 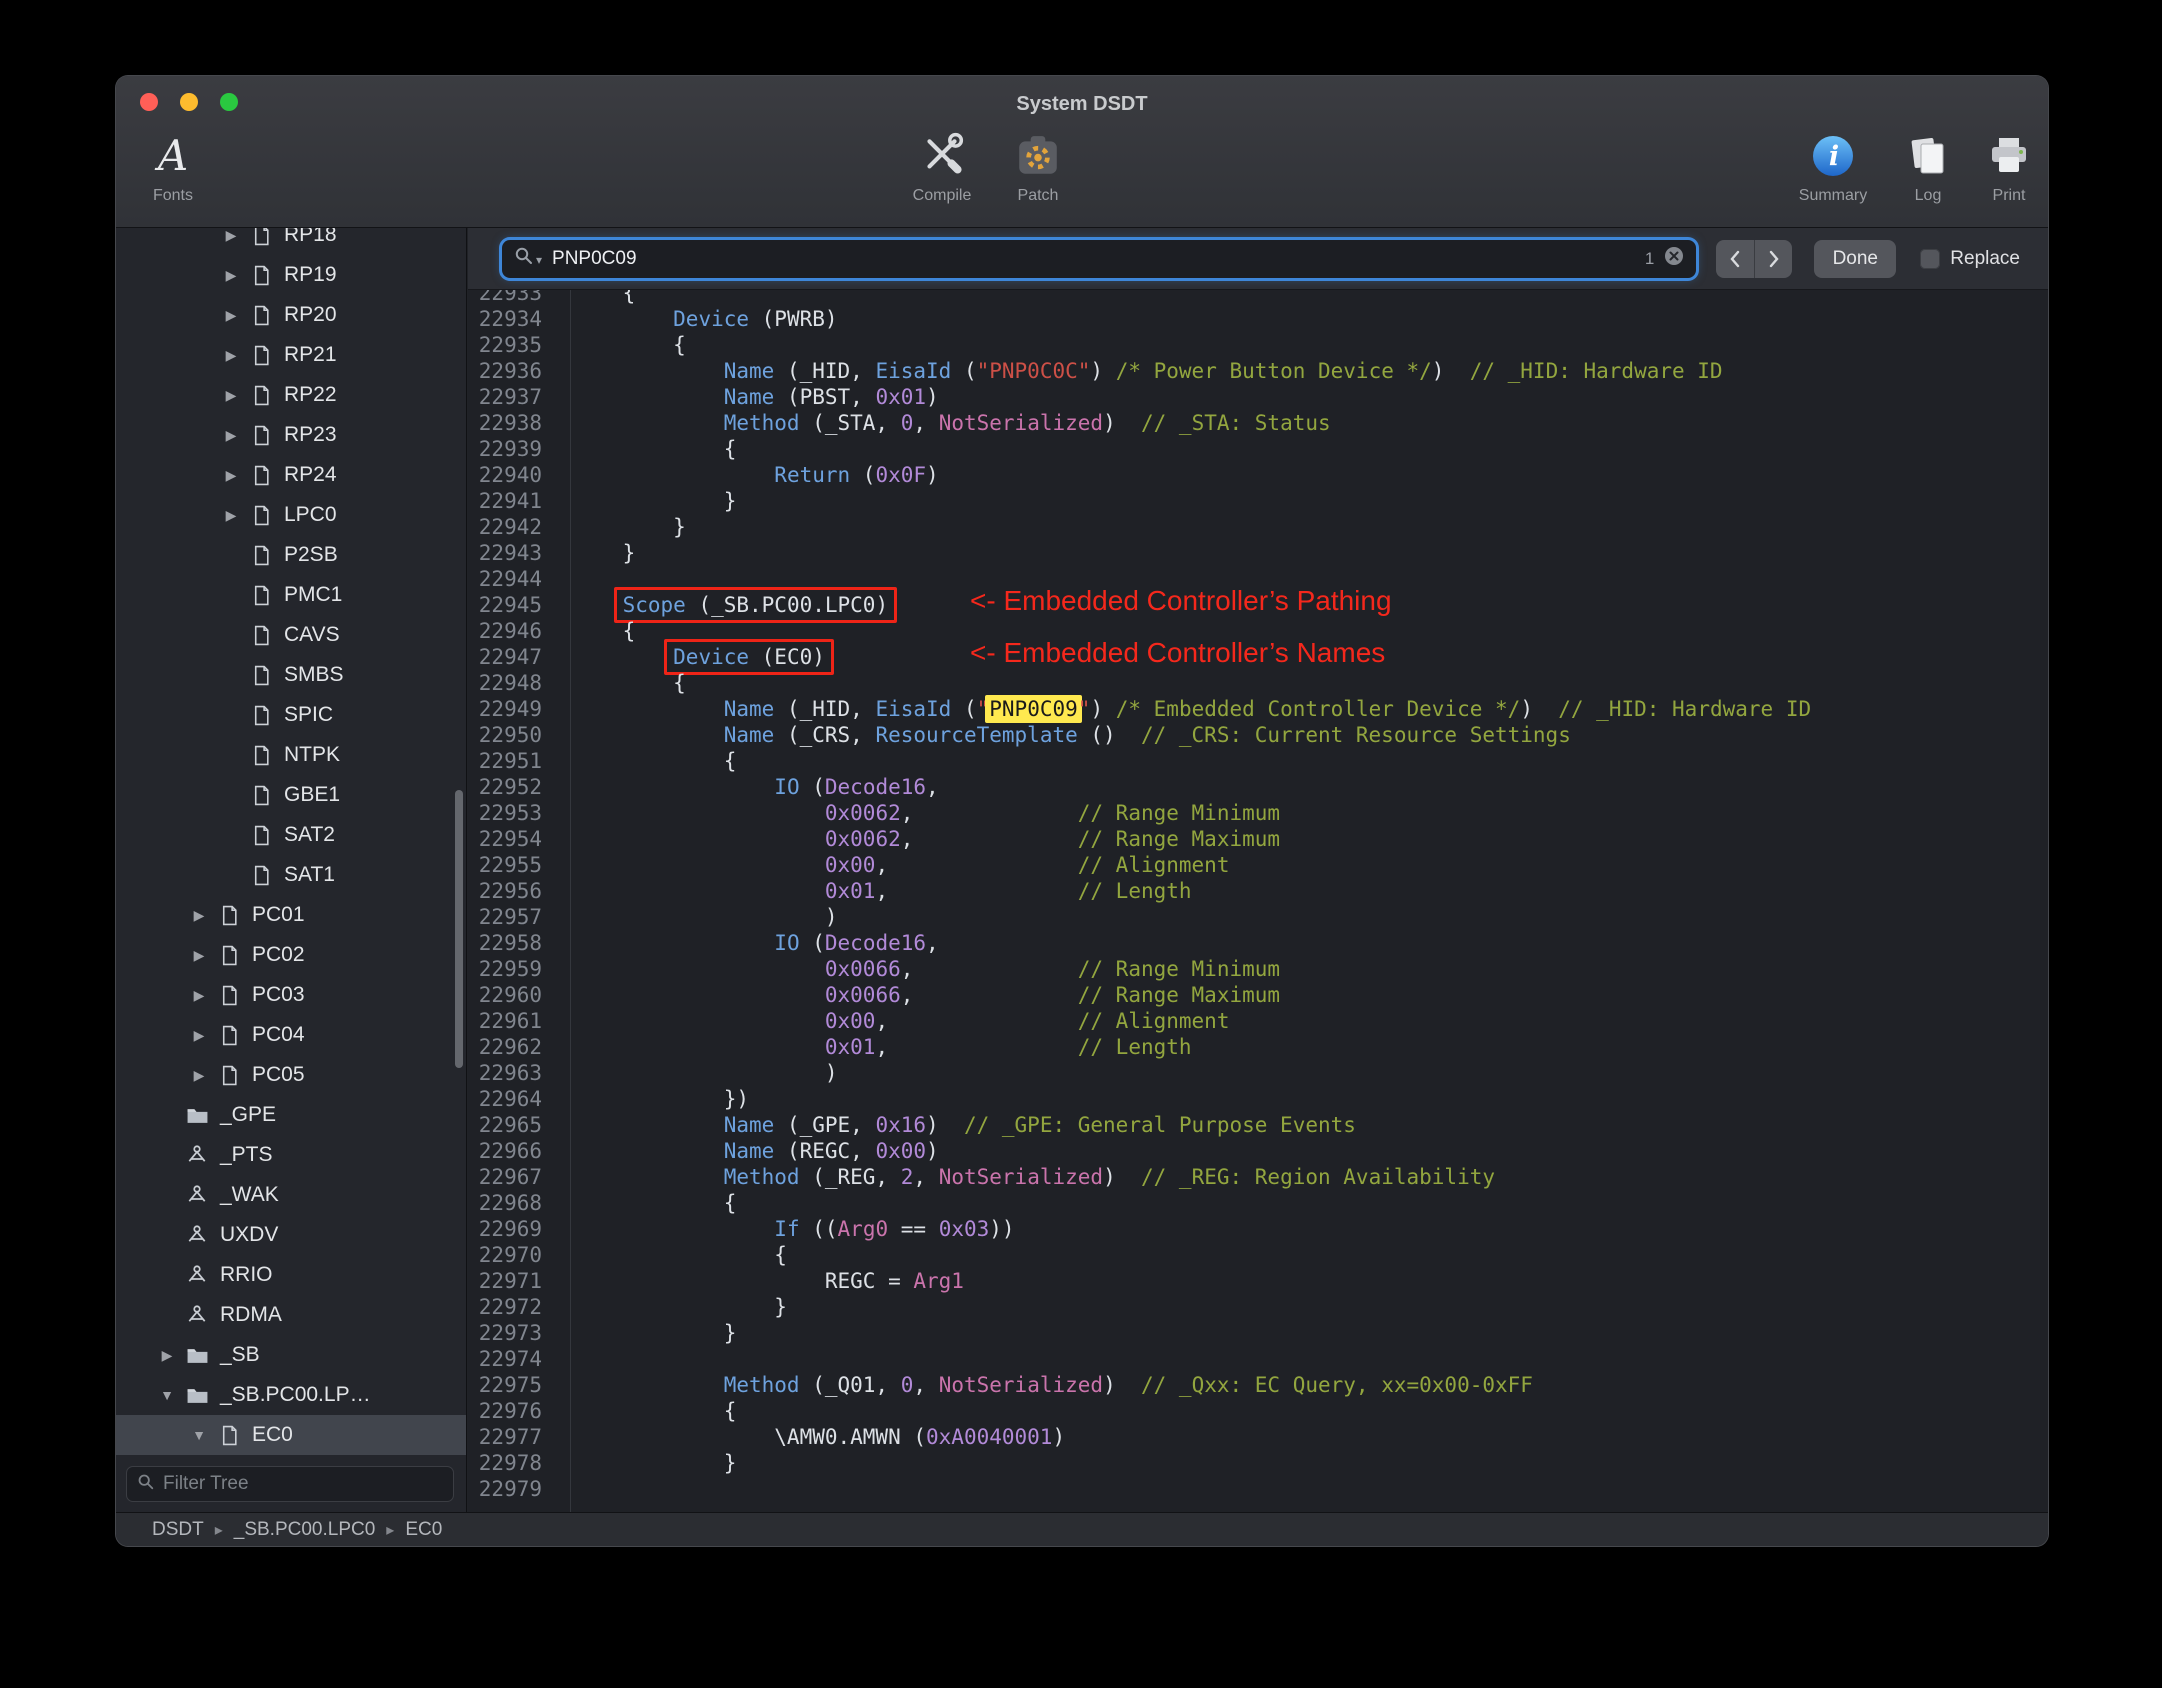 I want to click on tree-item-label: EC0, so click(x=272, y=1434).